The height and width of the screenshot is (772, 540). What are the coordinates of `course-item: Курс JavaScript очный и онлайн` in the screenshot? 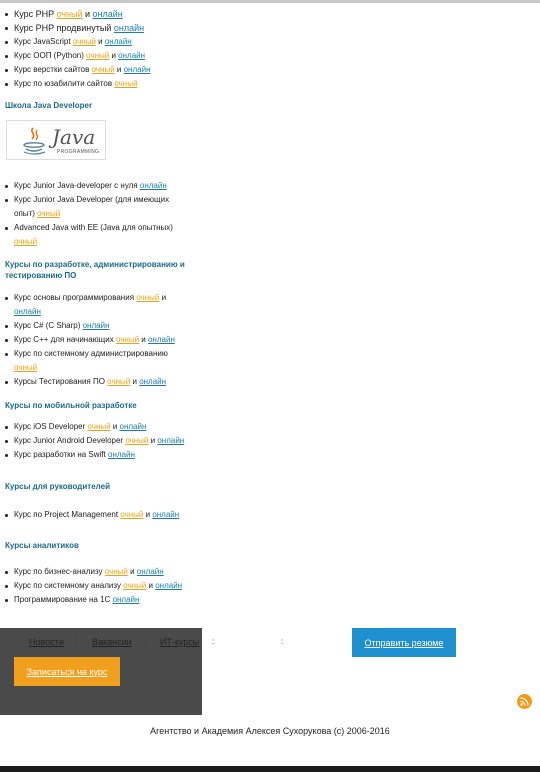 It's located at (100, 42).